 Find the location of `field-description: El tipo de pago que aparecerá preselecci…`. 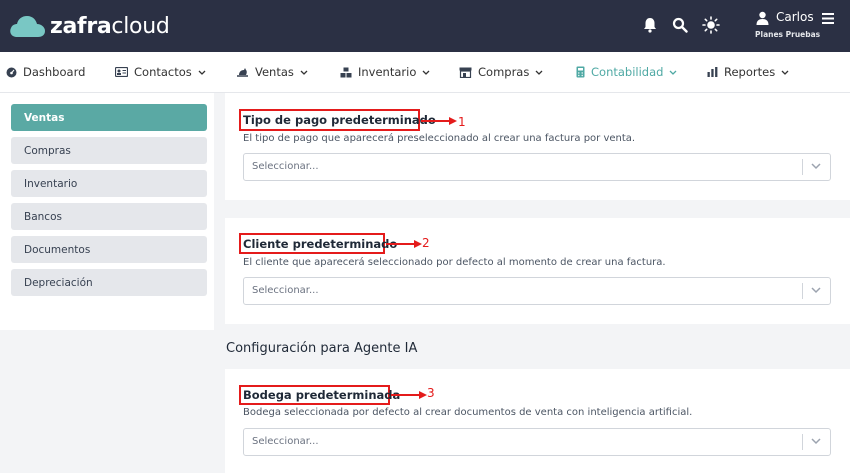

field-description: El tipo de pago que aparecerá preselecci… is located at coordinates (439, 138).